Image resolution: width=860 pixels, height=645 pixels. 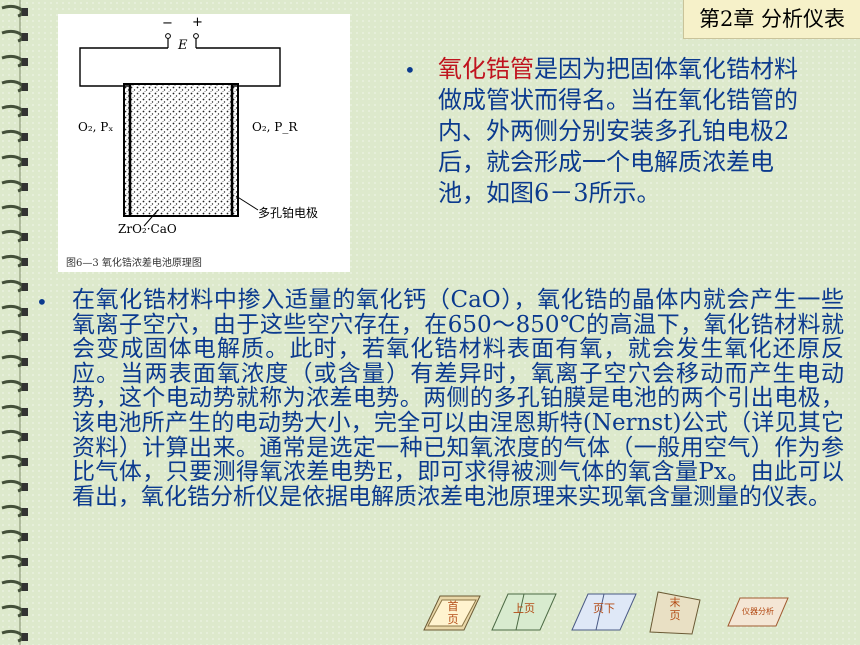 I want to click on last-page-label: 末页, so click(x=675, y=609).